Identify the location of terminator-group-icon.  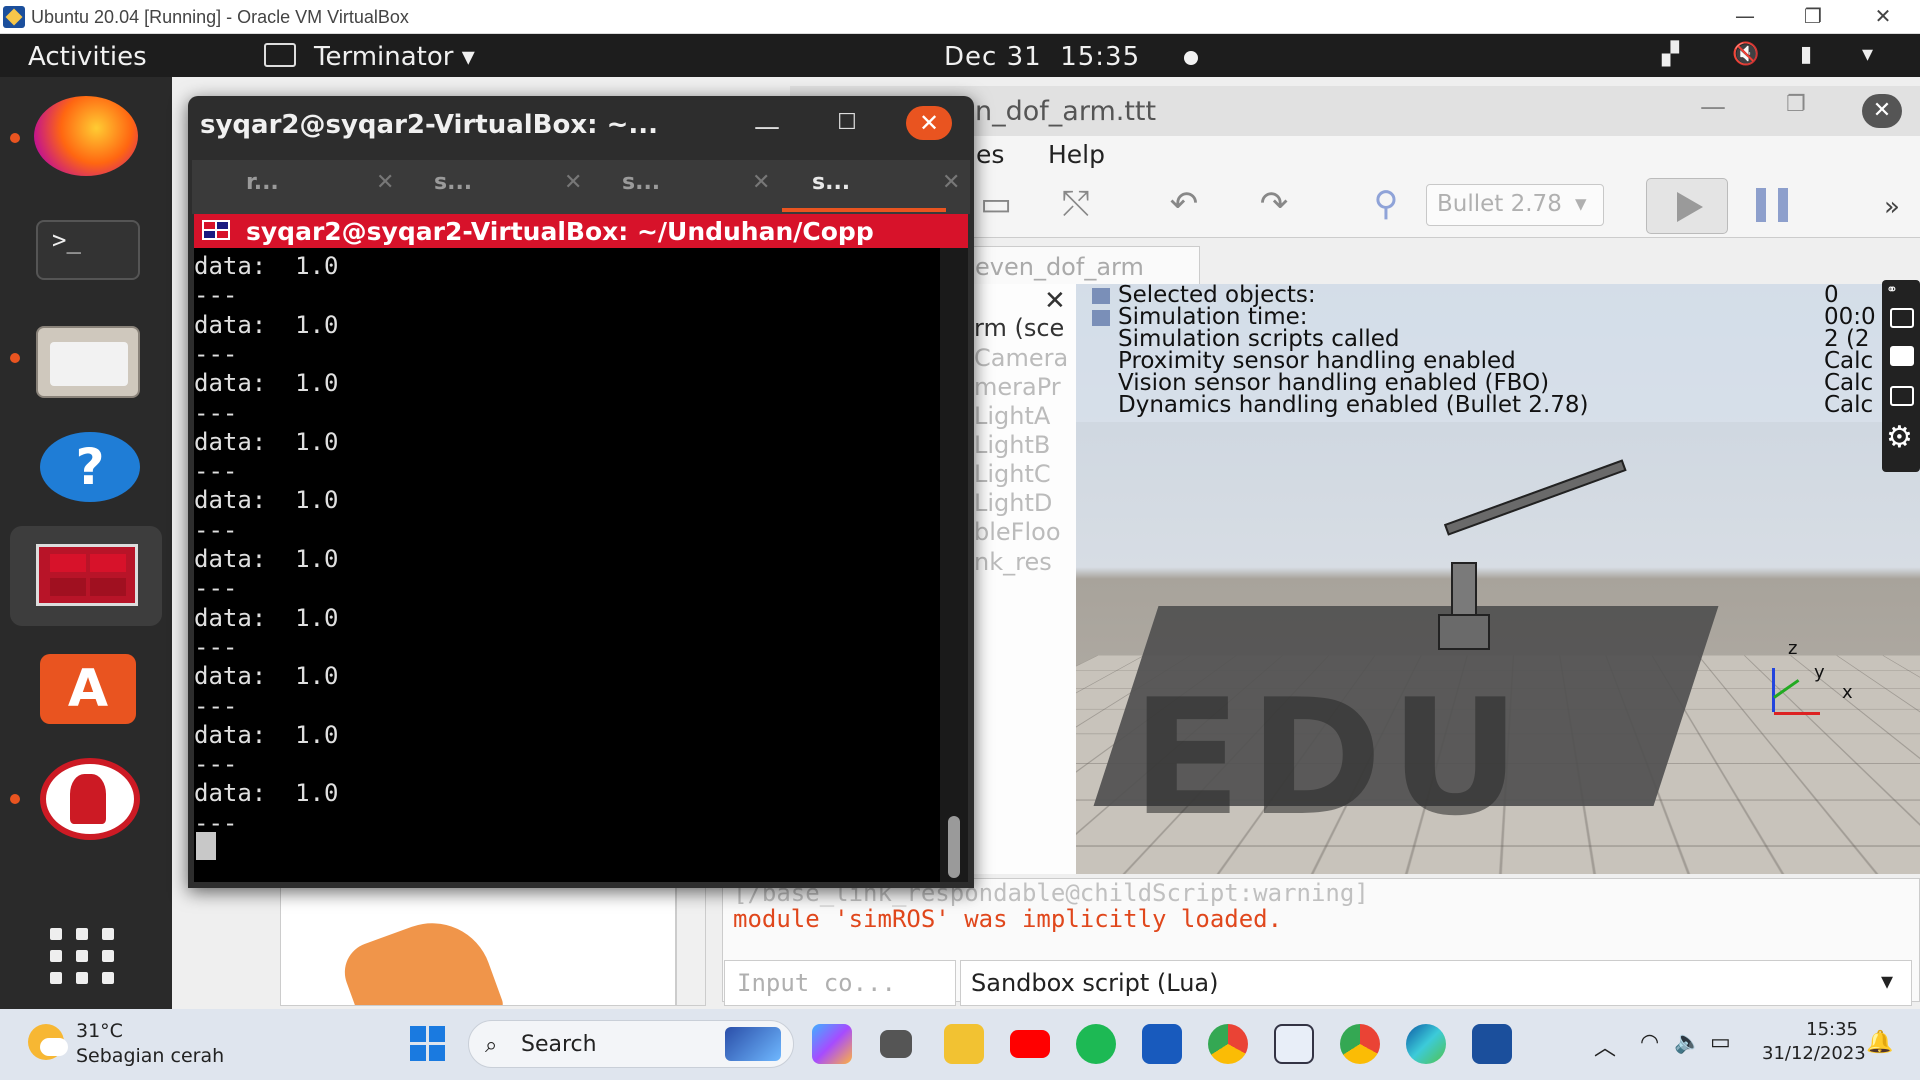
(216, 230).